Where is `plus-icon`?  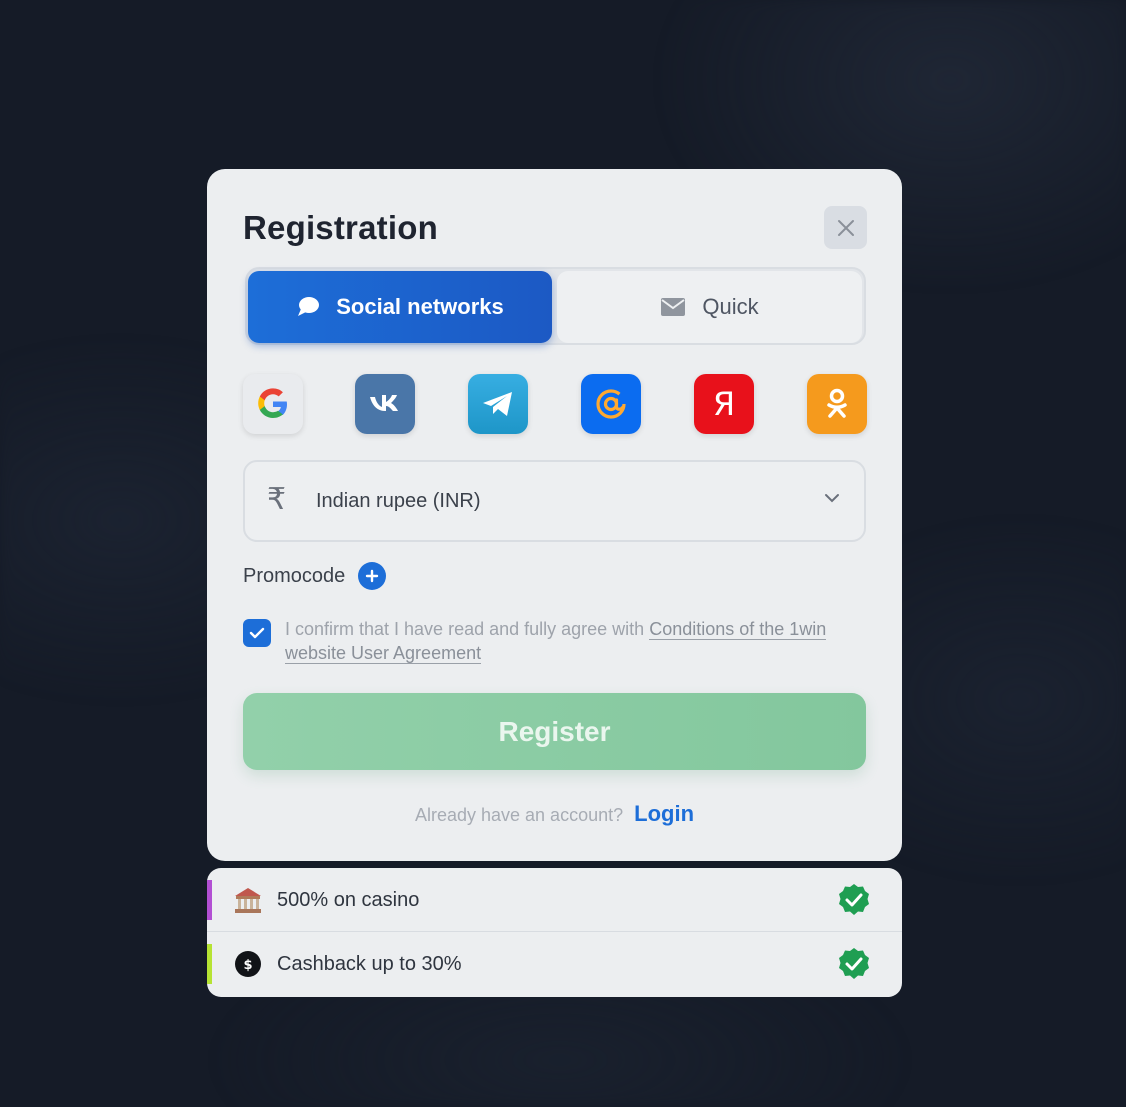 plus-icon is located at coordinates (372, 576).